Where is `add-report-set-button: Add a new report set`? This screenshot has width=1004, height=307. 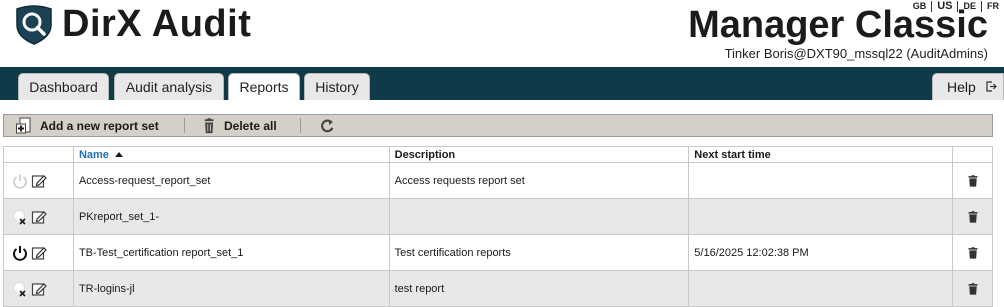
add-report-set-button: Add a new report set is located at coordinates (87, 125).